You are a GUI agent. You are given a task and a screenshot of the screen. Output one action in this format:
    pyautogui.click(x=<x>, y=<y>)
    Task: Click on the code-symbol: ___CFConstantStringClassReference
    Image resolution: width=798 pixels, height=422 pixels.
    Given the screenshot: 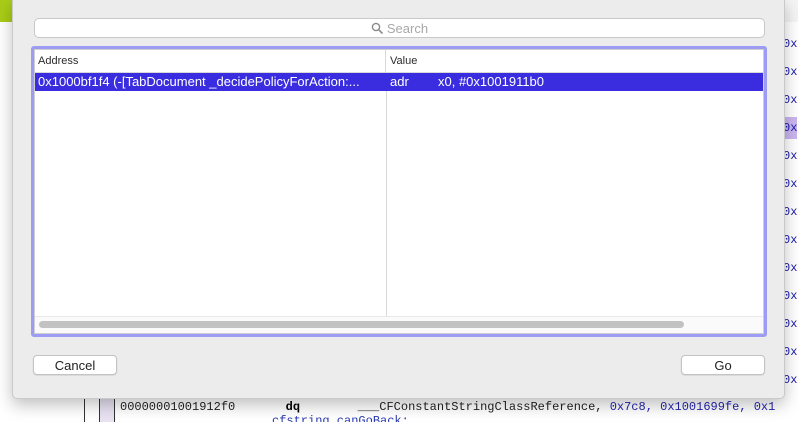 What is the action you would take?
    pyautogui.click(x=476, y=407)
    